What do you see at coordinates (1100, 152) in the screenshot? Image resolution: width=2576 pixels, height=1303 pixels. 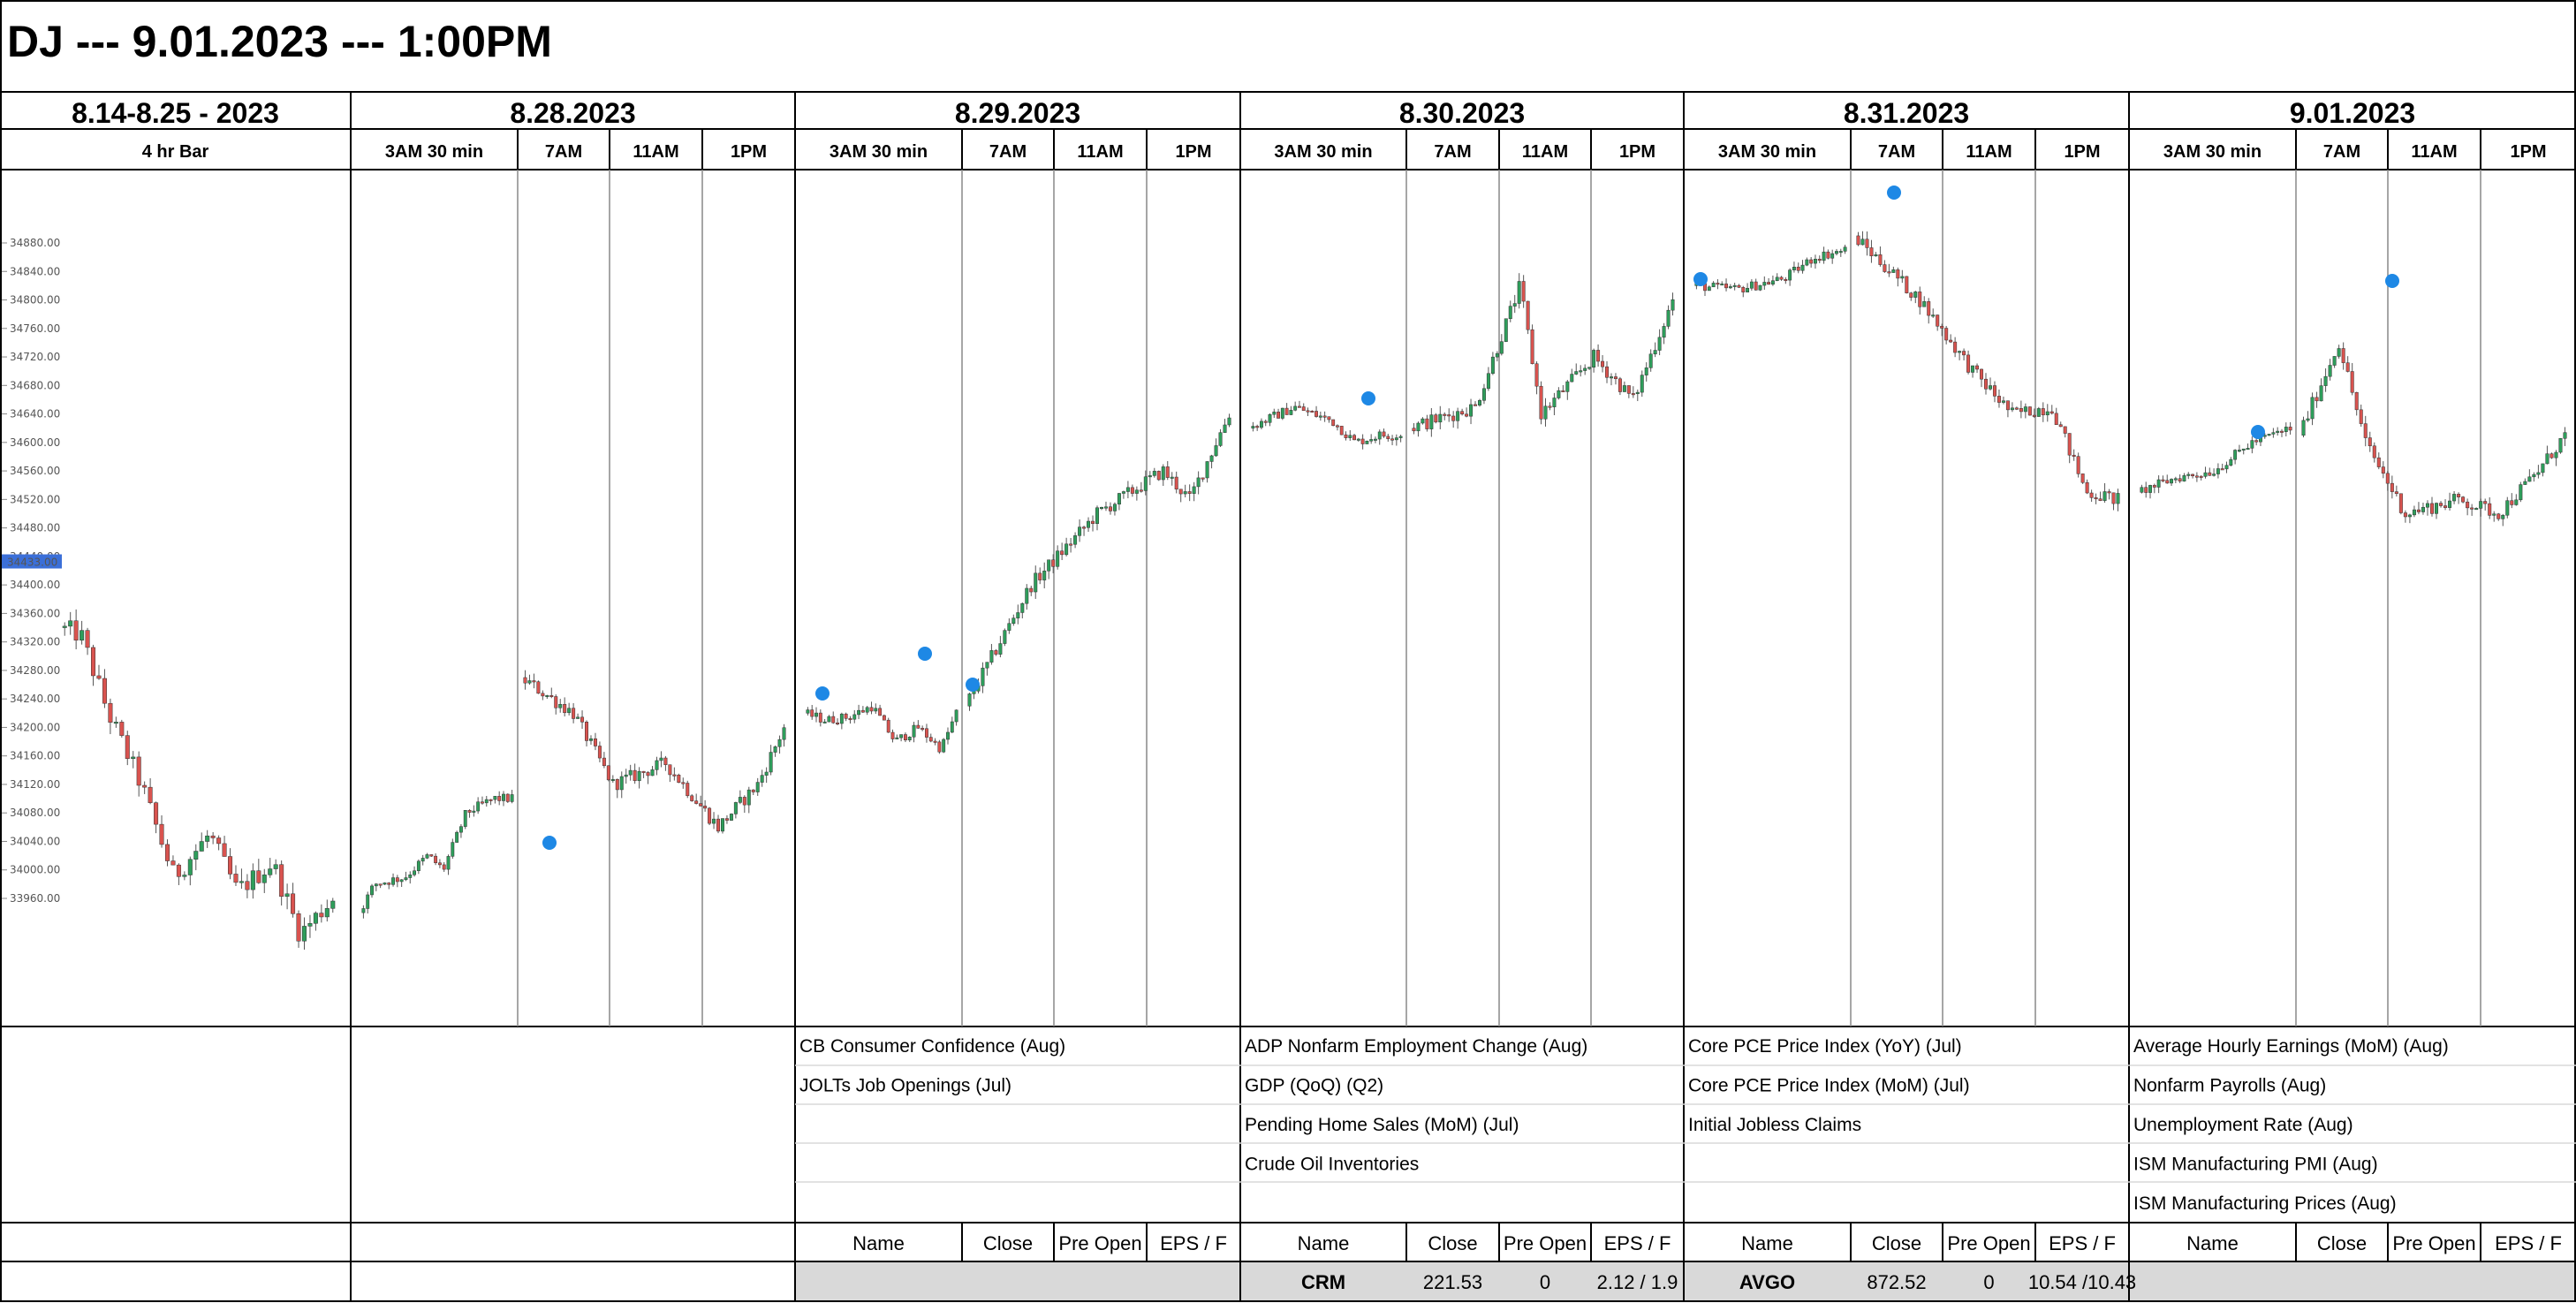 I see `session-label: 11AM` at bounding box center [1100, 152].